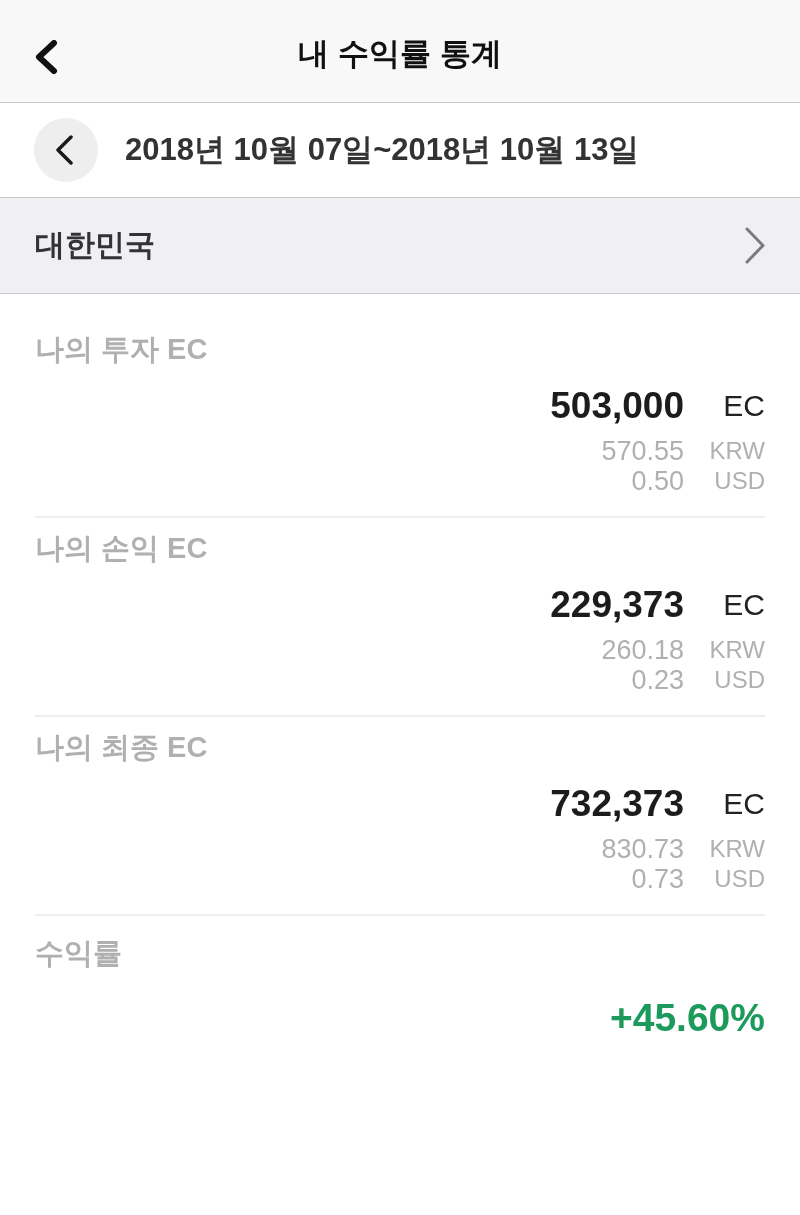 The width and height of the screenshot is (800, 1215). What do you see at coordinates (382, 150) in the screenshot?
I see `date-range: 2018년 10월 07일~2018년 10월 13일` at bounding box center [382, 150].